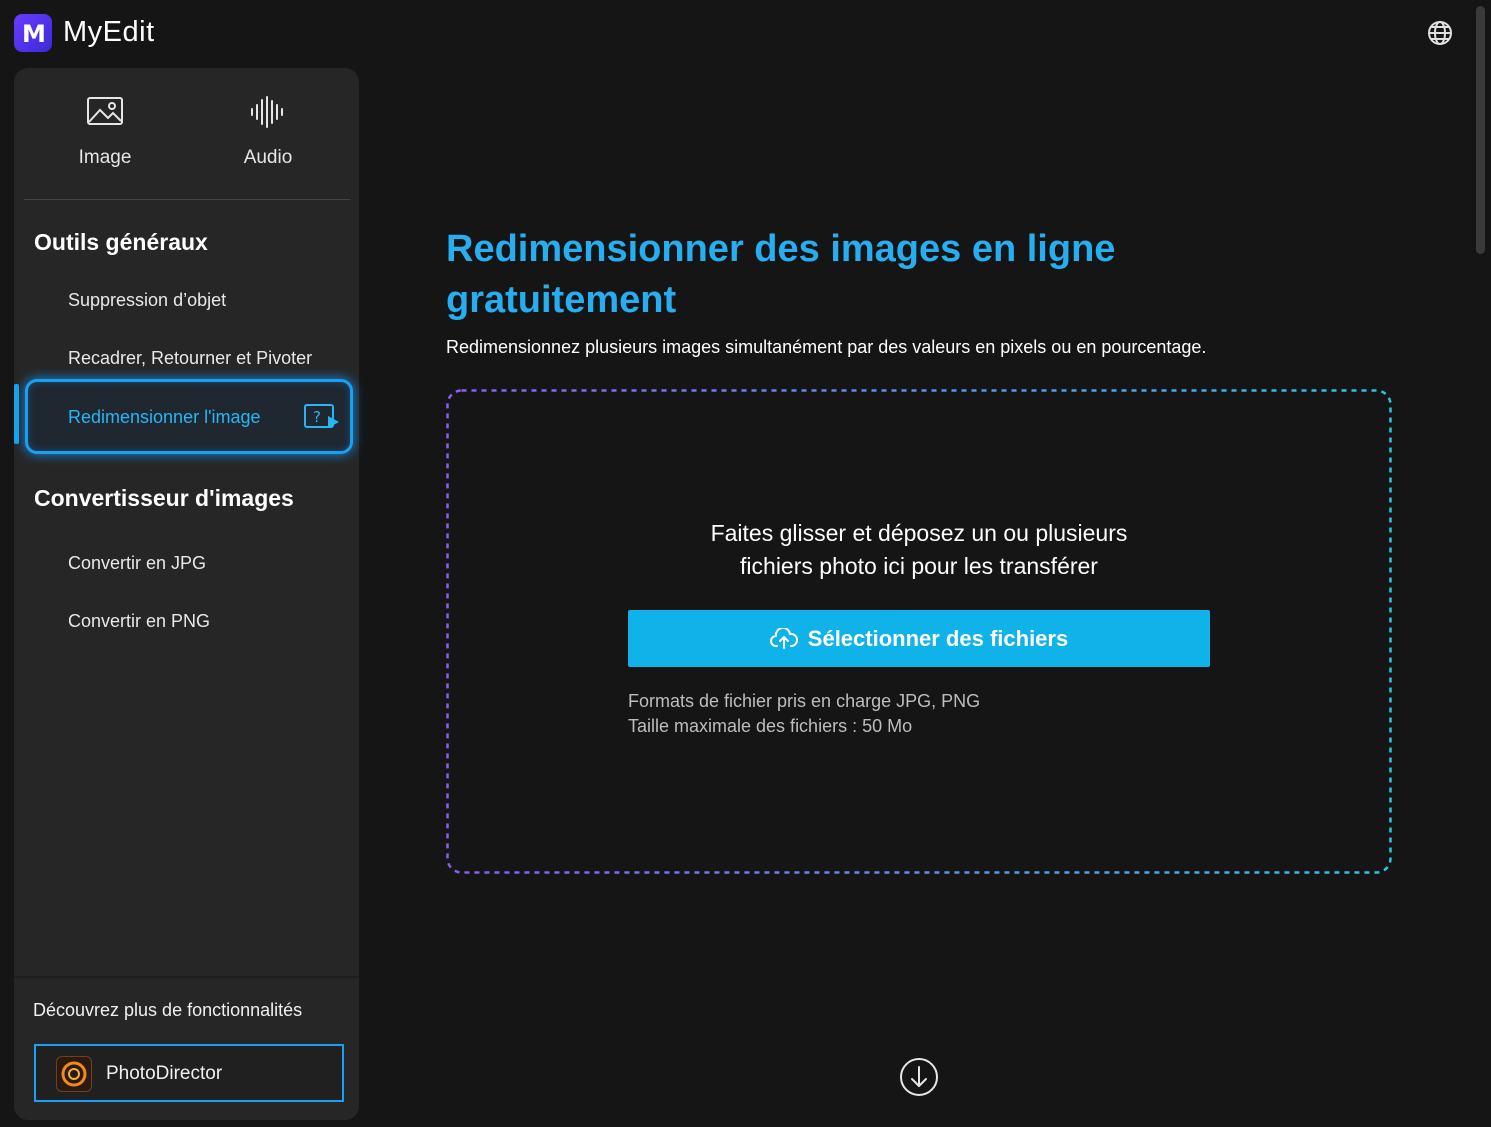 The image size is (1491, 1127). I want to click on sidebar-divider, so click(187, 199).